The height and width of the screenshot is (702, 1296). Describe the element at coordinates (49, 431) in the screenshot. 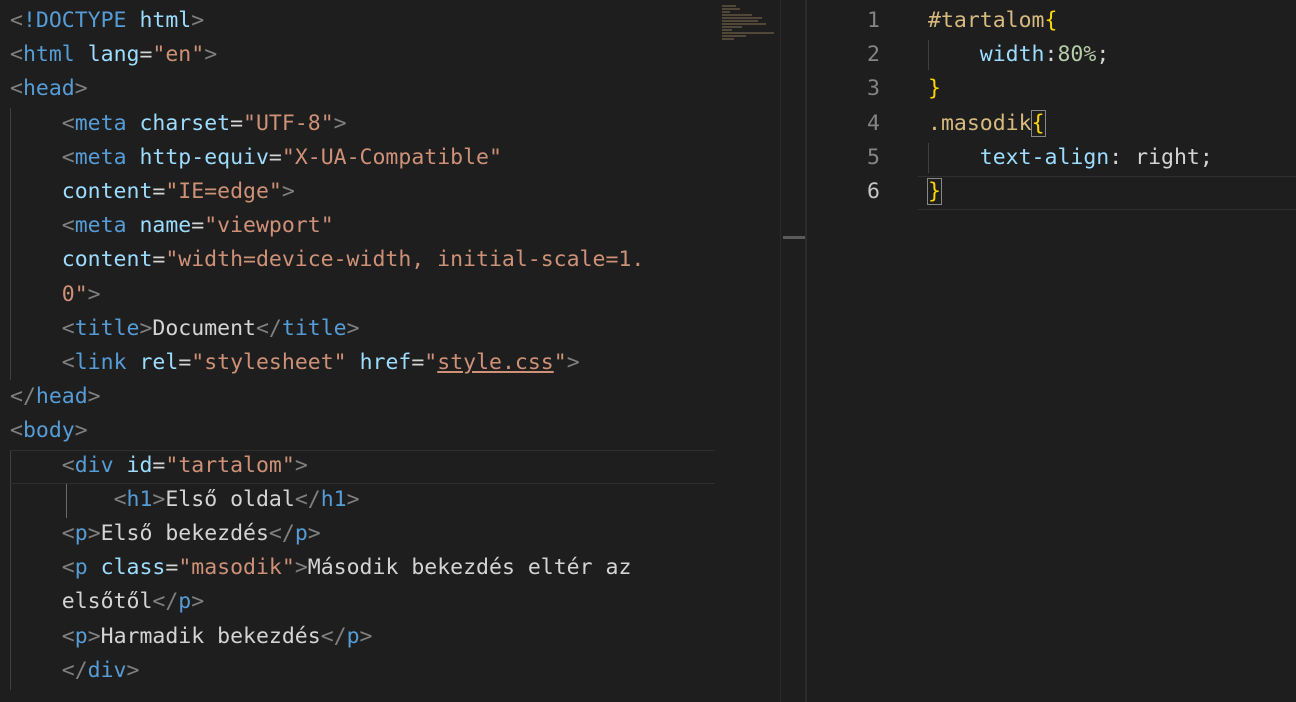

I see `code-line: <body>` at that location.